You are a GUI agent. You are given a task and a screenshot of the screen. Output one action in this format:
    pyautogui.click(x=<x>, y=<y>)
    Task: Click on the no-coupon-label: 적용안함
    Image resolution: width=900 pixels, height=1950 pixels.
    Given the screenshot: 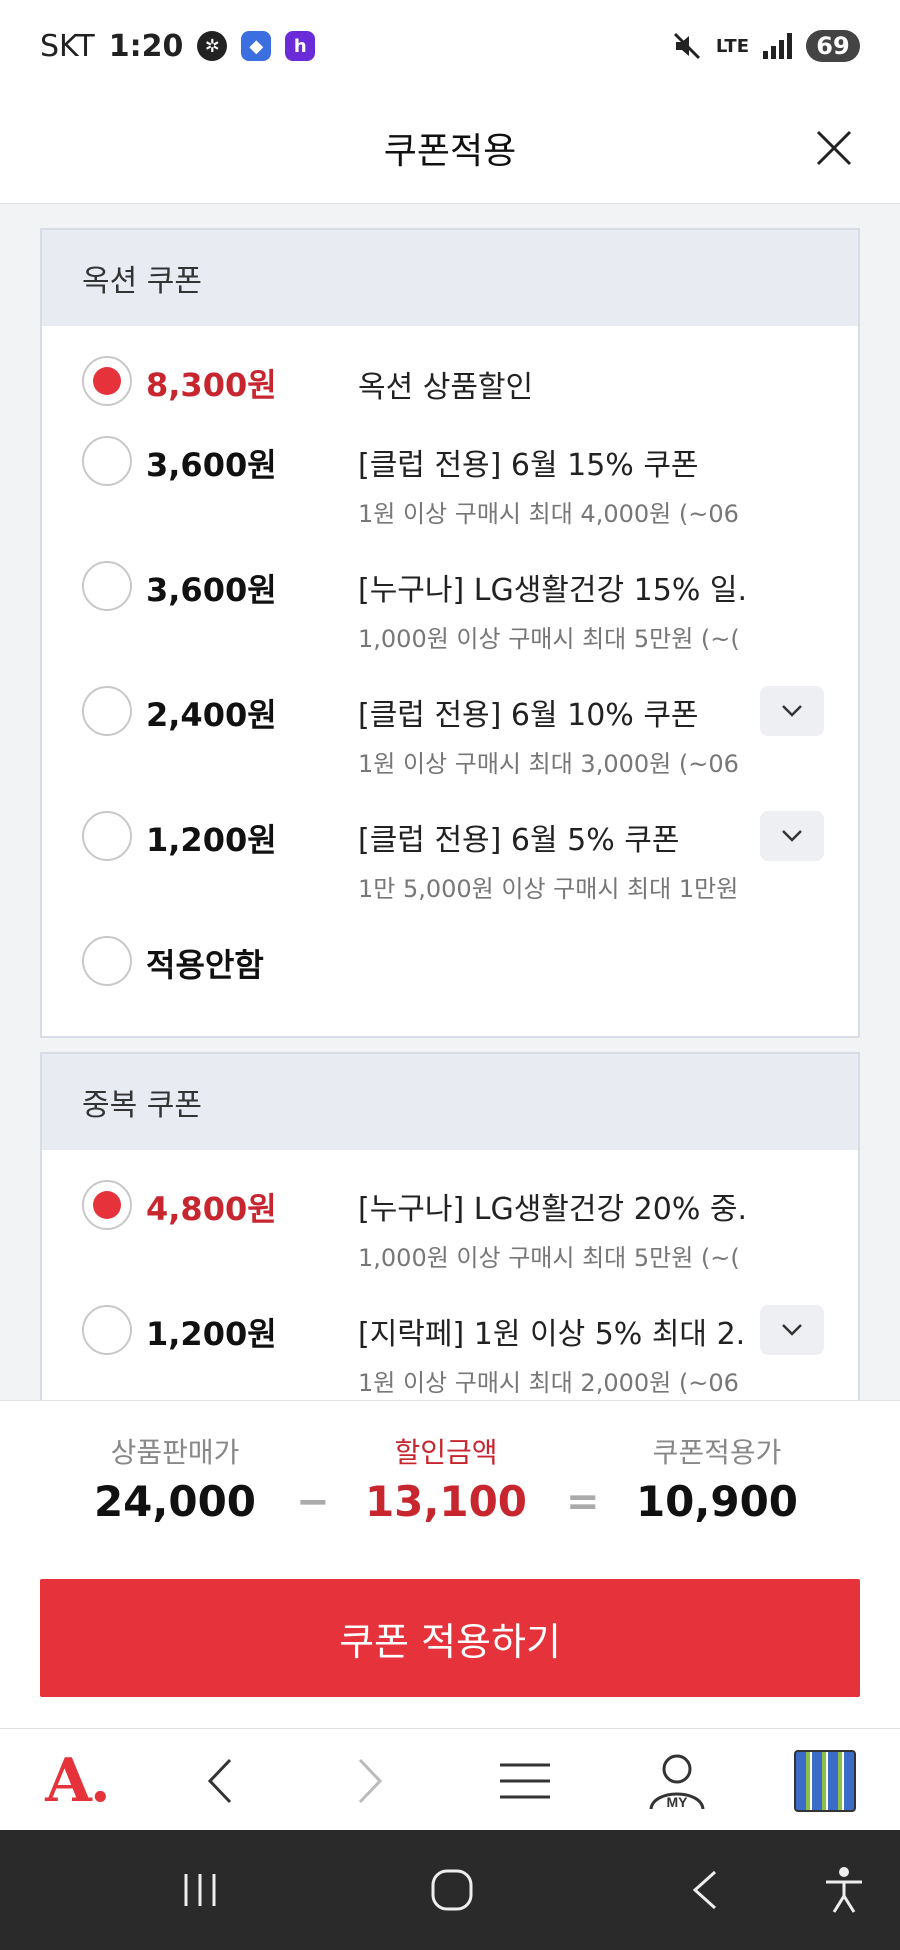 What is the action you would take?
    pyautogui.click(x=205, y=965)
    